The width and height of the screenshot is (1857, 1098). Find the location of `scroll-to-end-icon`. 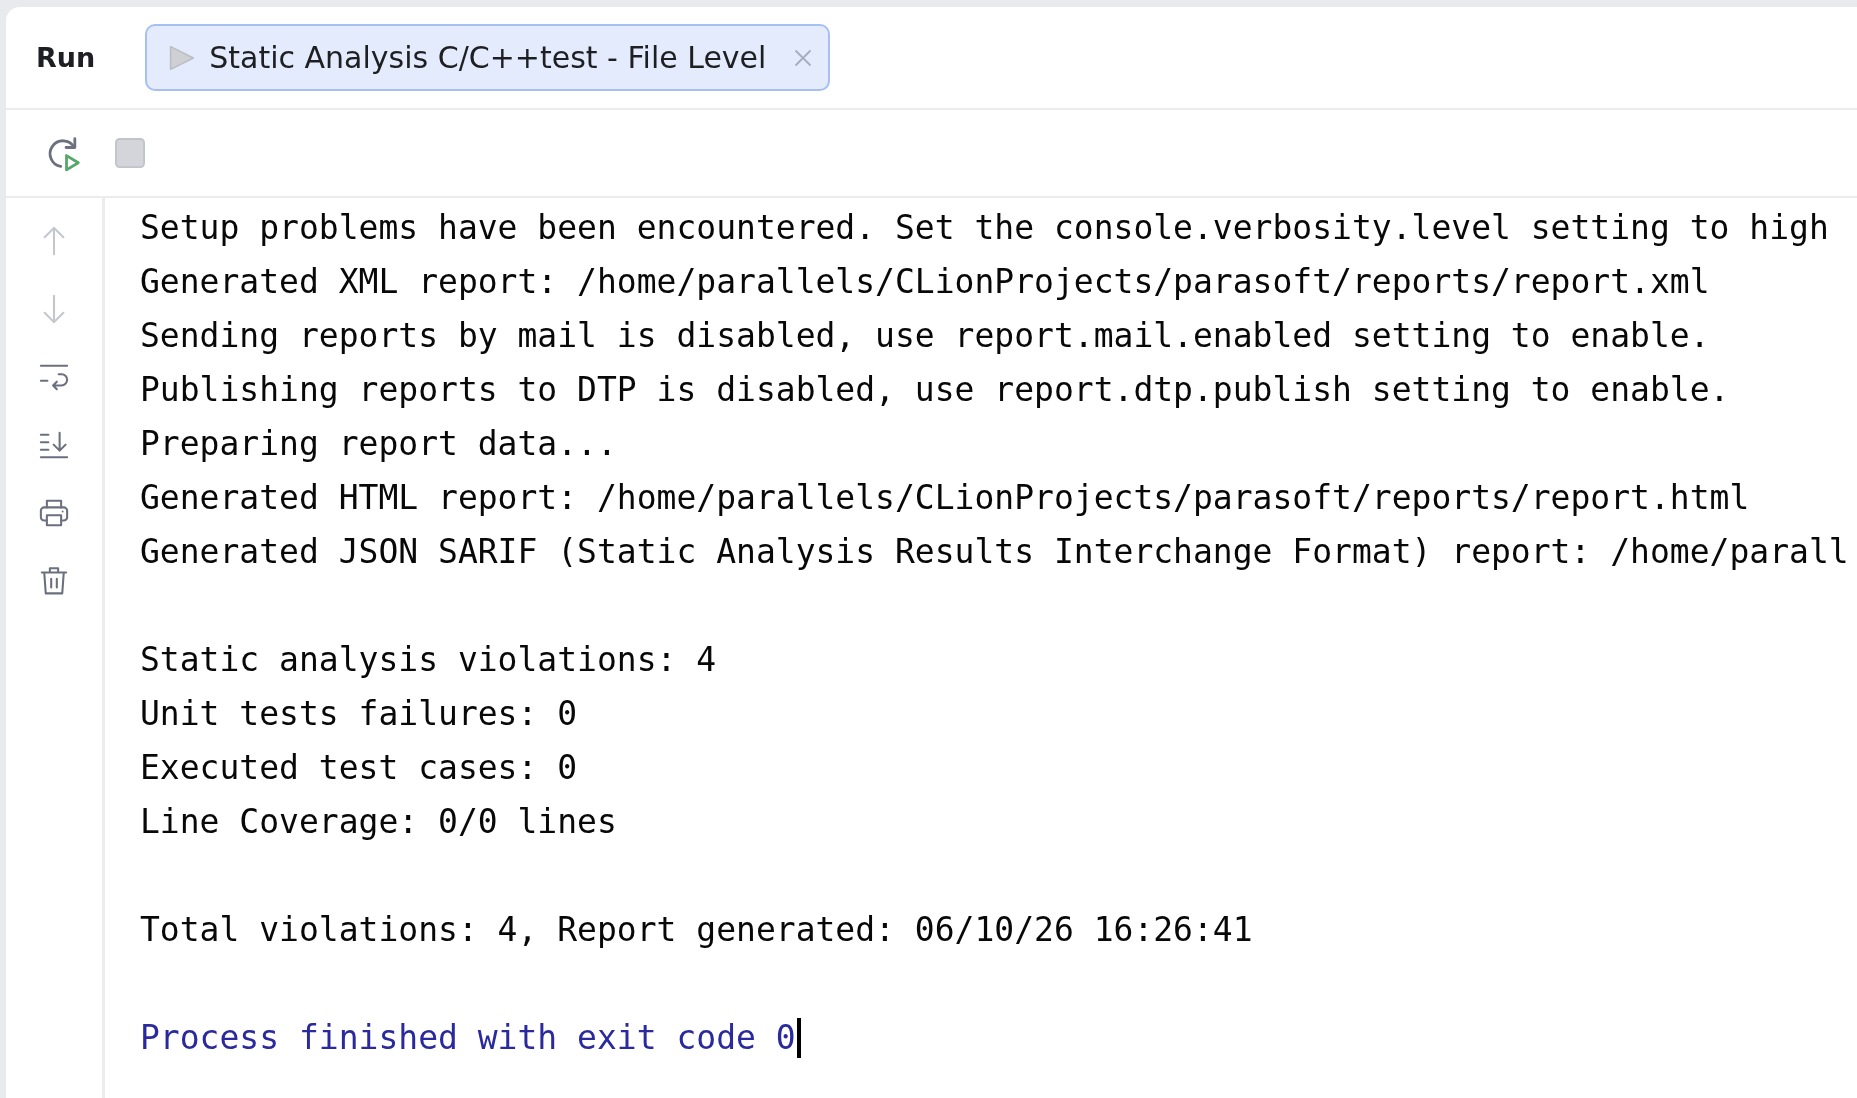

scroll-to-end-icon is located at coordinates (54, 445).